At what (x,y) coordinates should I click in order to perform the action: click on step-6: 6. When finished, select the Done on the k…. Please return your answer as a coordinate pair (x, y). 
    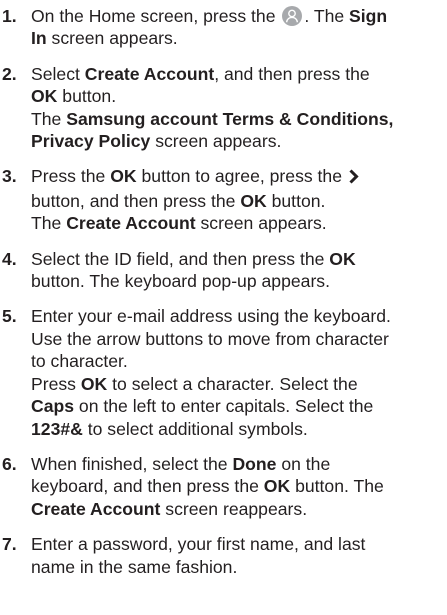
    Looking at the image, I should click on (223, 486).